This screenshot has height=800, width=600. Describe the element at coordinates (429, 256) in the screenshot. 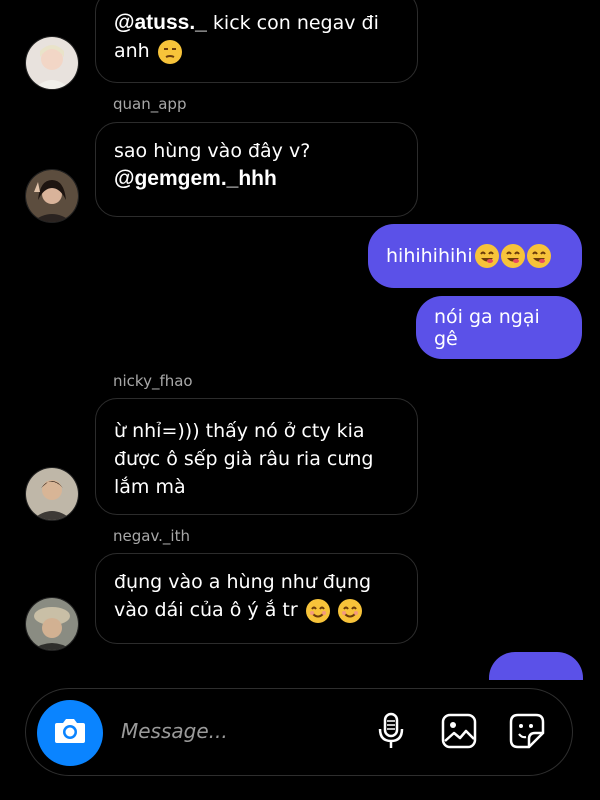

I see `message-text: hihihihihi` at that location.